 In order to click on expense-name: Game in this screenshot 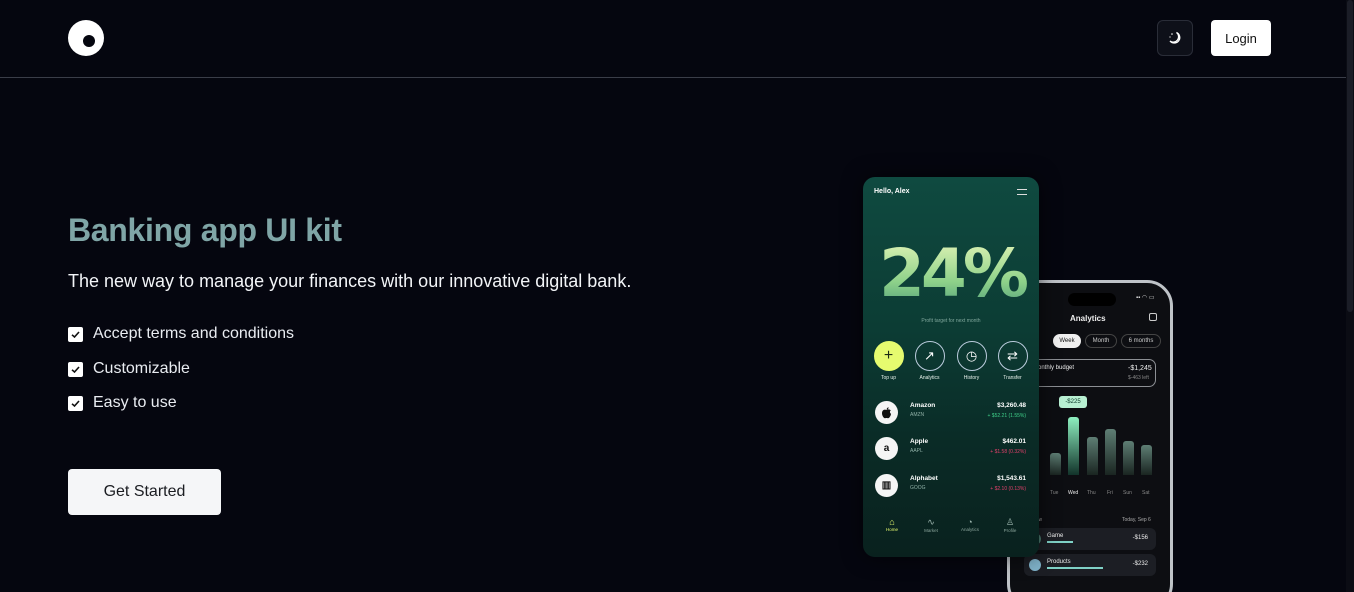, I will do `click(1055, 536)`.